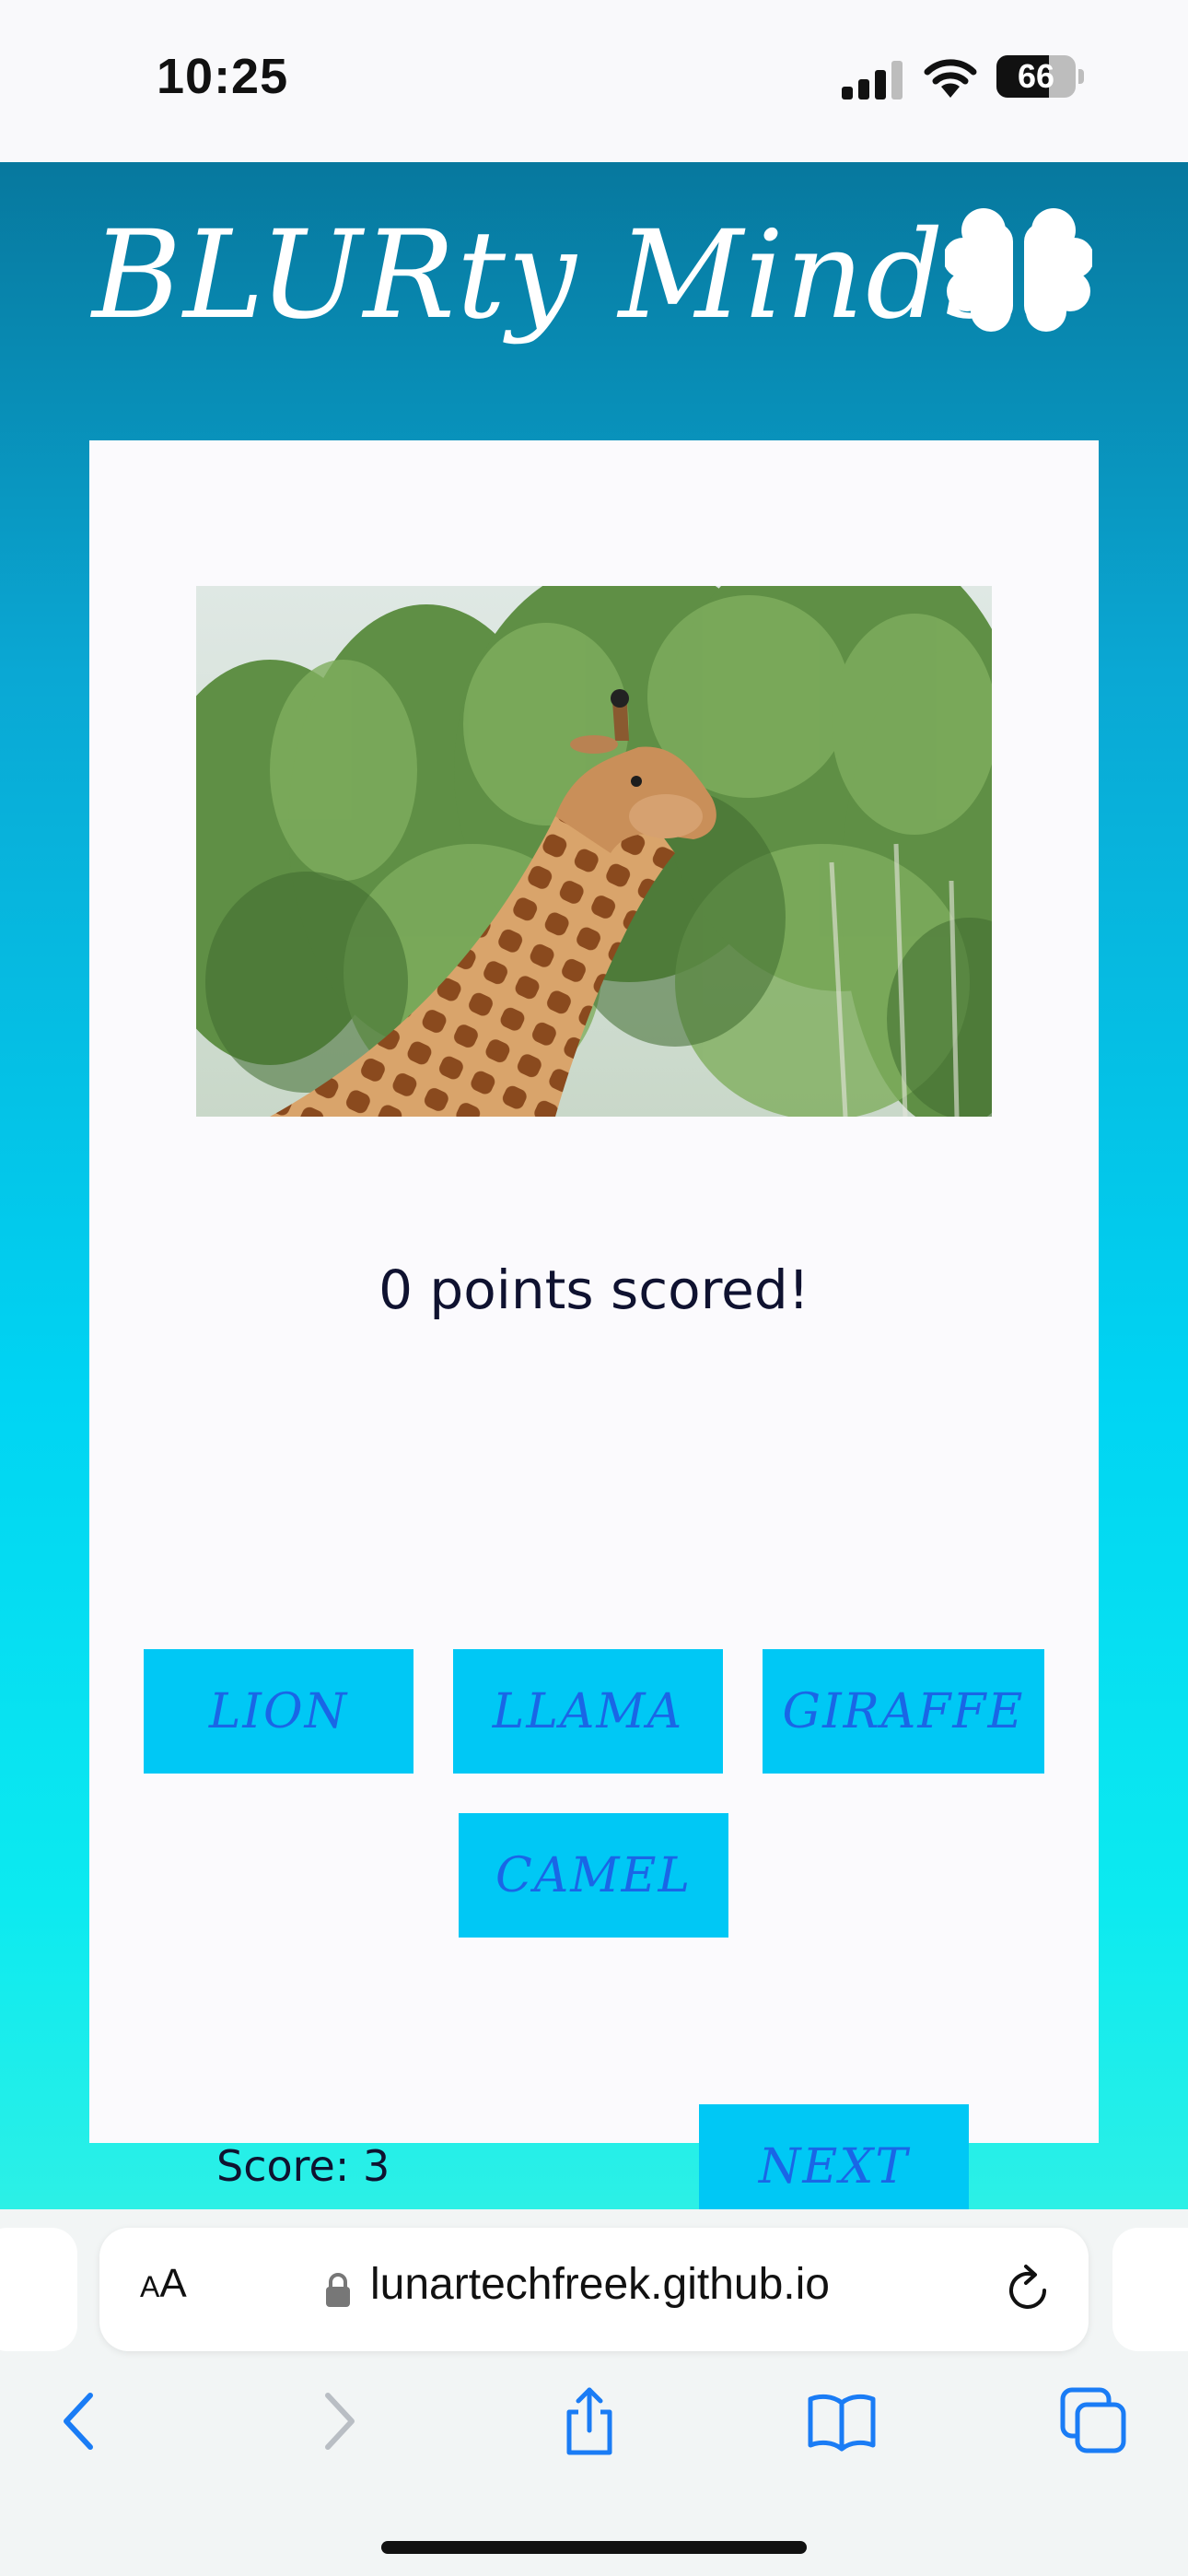 This screenshot has height=2576, width=1188. Describe the element at coordinates (303, 2166) in the screenshot. I see `score-counter: Score: 3` at that location.